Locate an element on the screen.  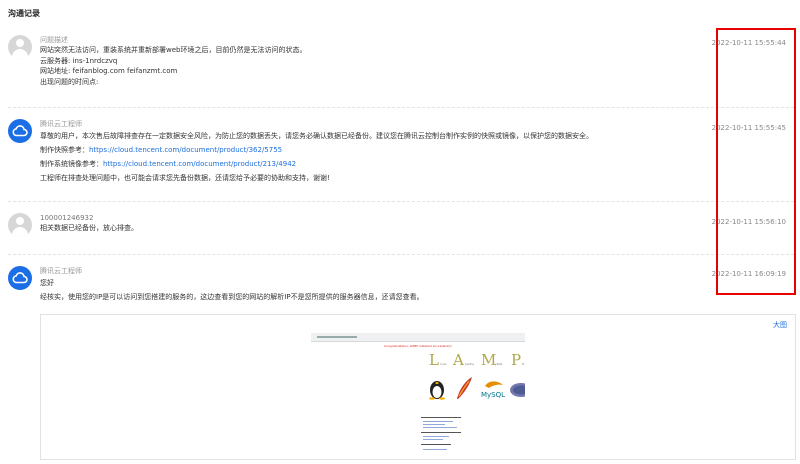
mysql-dolphin-icon: MySQL is located at coordinates (493, 390).